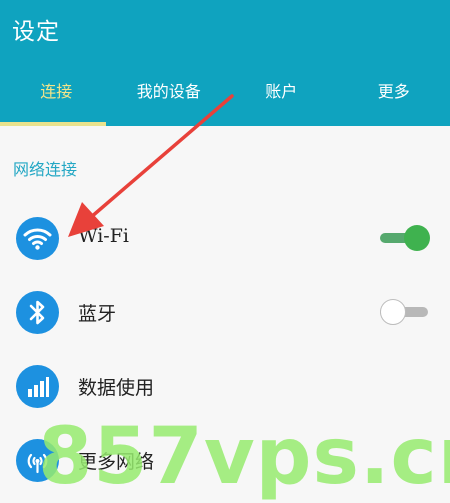 Image resolution: width=450 pixels, height=503 pixels. I want to click on bluetooth-toggle, so click(405, 312).